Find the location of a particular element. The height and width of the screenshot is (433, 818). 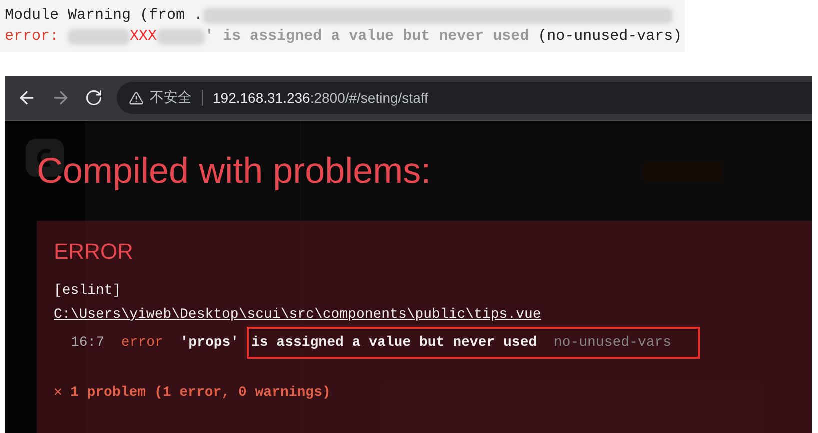

source-label: [eslint] is located at coordinates (88, 291).